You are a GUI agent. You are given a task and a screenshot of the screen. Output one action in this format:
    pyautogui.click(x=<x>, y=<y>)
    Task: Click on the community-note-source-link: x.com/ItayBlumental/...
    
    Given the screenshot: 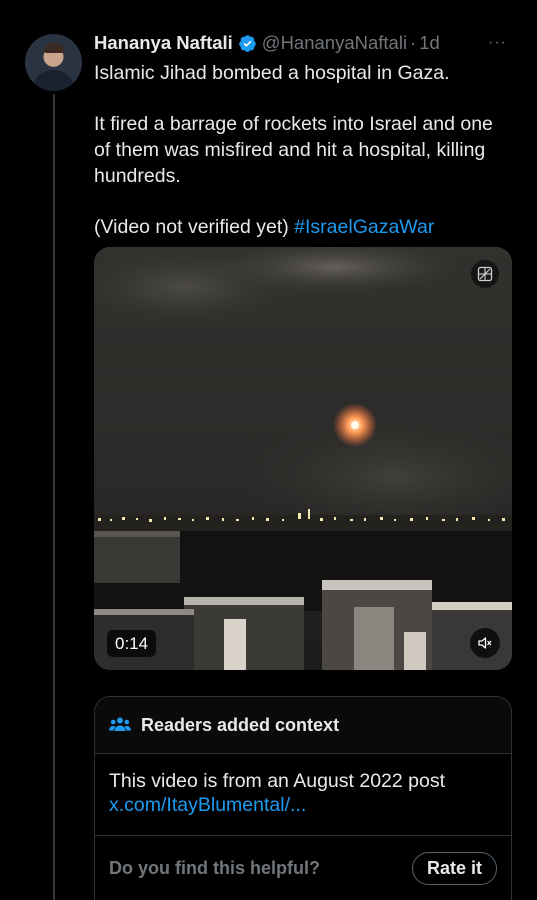 What is the action you would take?
    pyautogui.click(x=303, y=805)
    